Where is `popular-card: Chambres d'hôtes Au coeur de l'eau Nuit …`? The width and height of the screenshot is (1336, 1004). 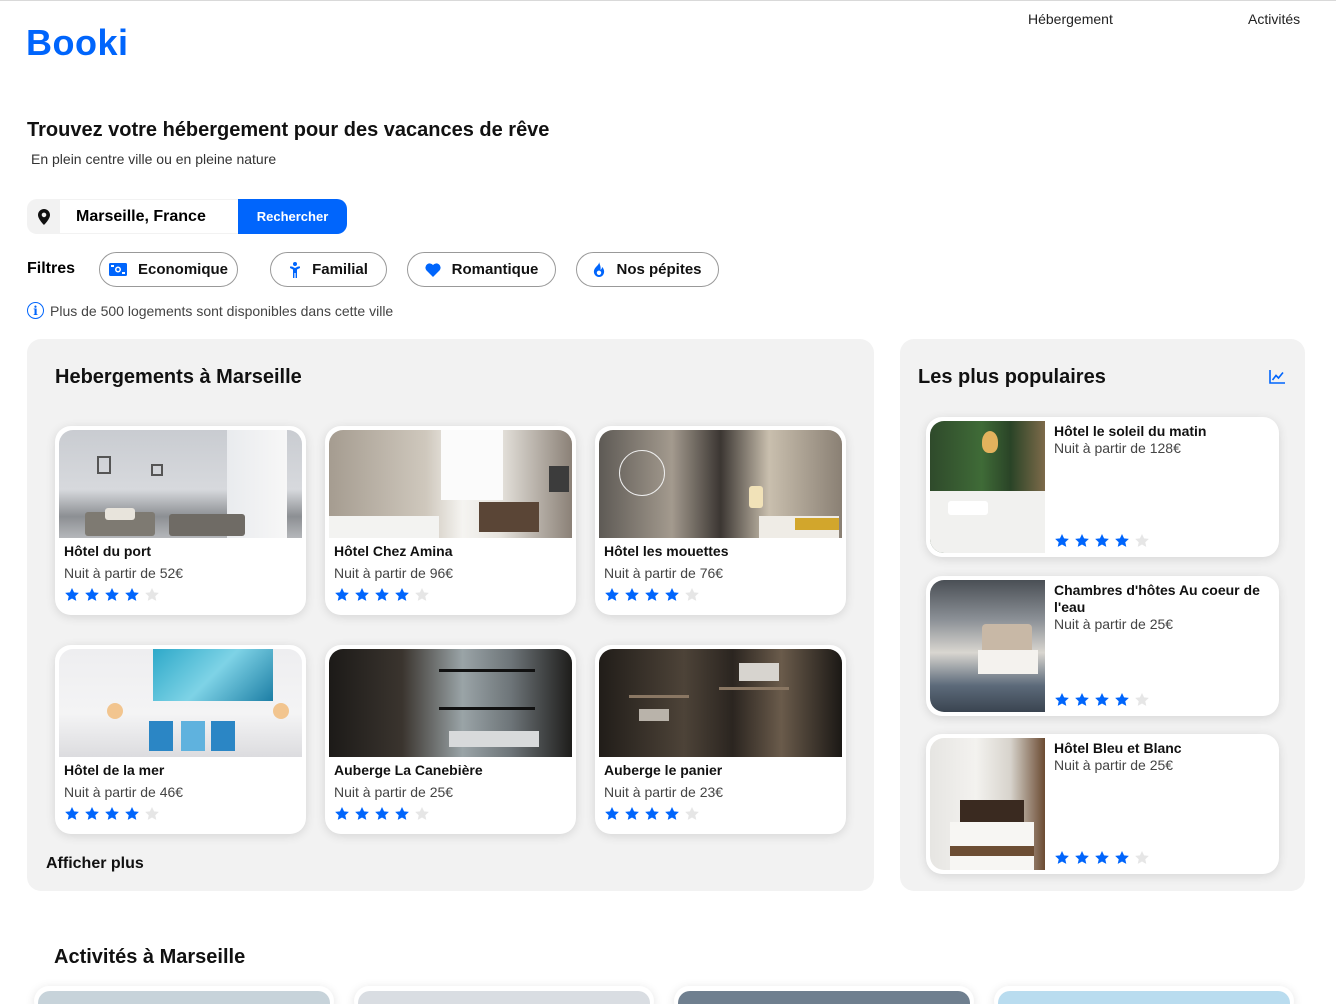
popular-card: Chambres d'hôtes Au coeur de l'eau Nuit … is located at coordinates (1102, 646).